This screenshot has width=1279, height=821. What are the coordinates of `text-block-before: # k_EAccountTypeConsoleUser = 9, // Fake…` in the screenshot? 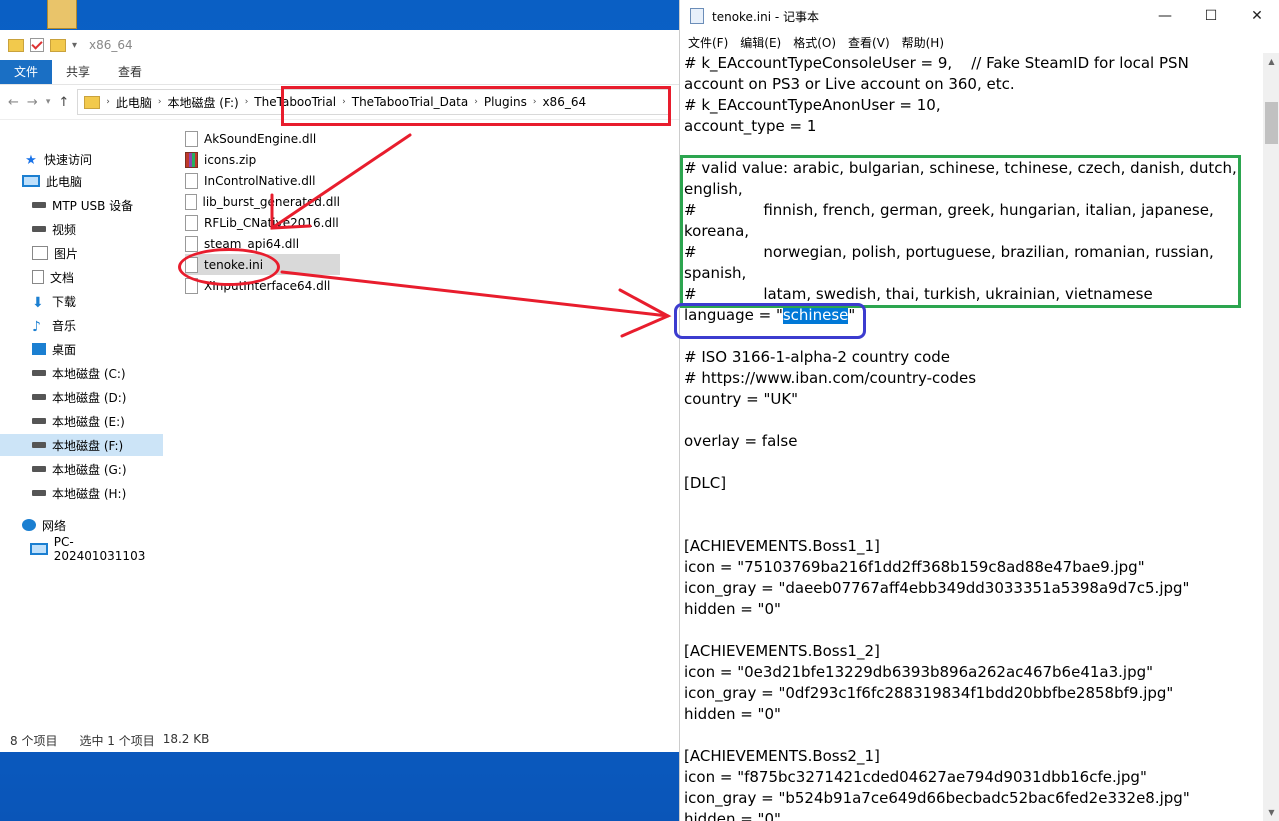 It's located at (973, 179).